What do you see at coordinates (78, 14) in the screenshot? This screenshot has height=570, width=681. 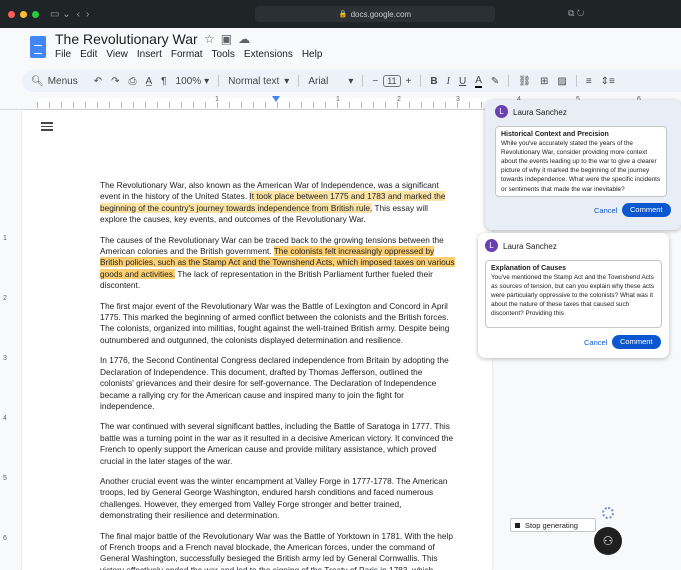 I see `back-icon: ‹` at bounding box center [78, 14].